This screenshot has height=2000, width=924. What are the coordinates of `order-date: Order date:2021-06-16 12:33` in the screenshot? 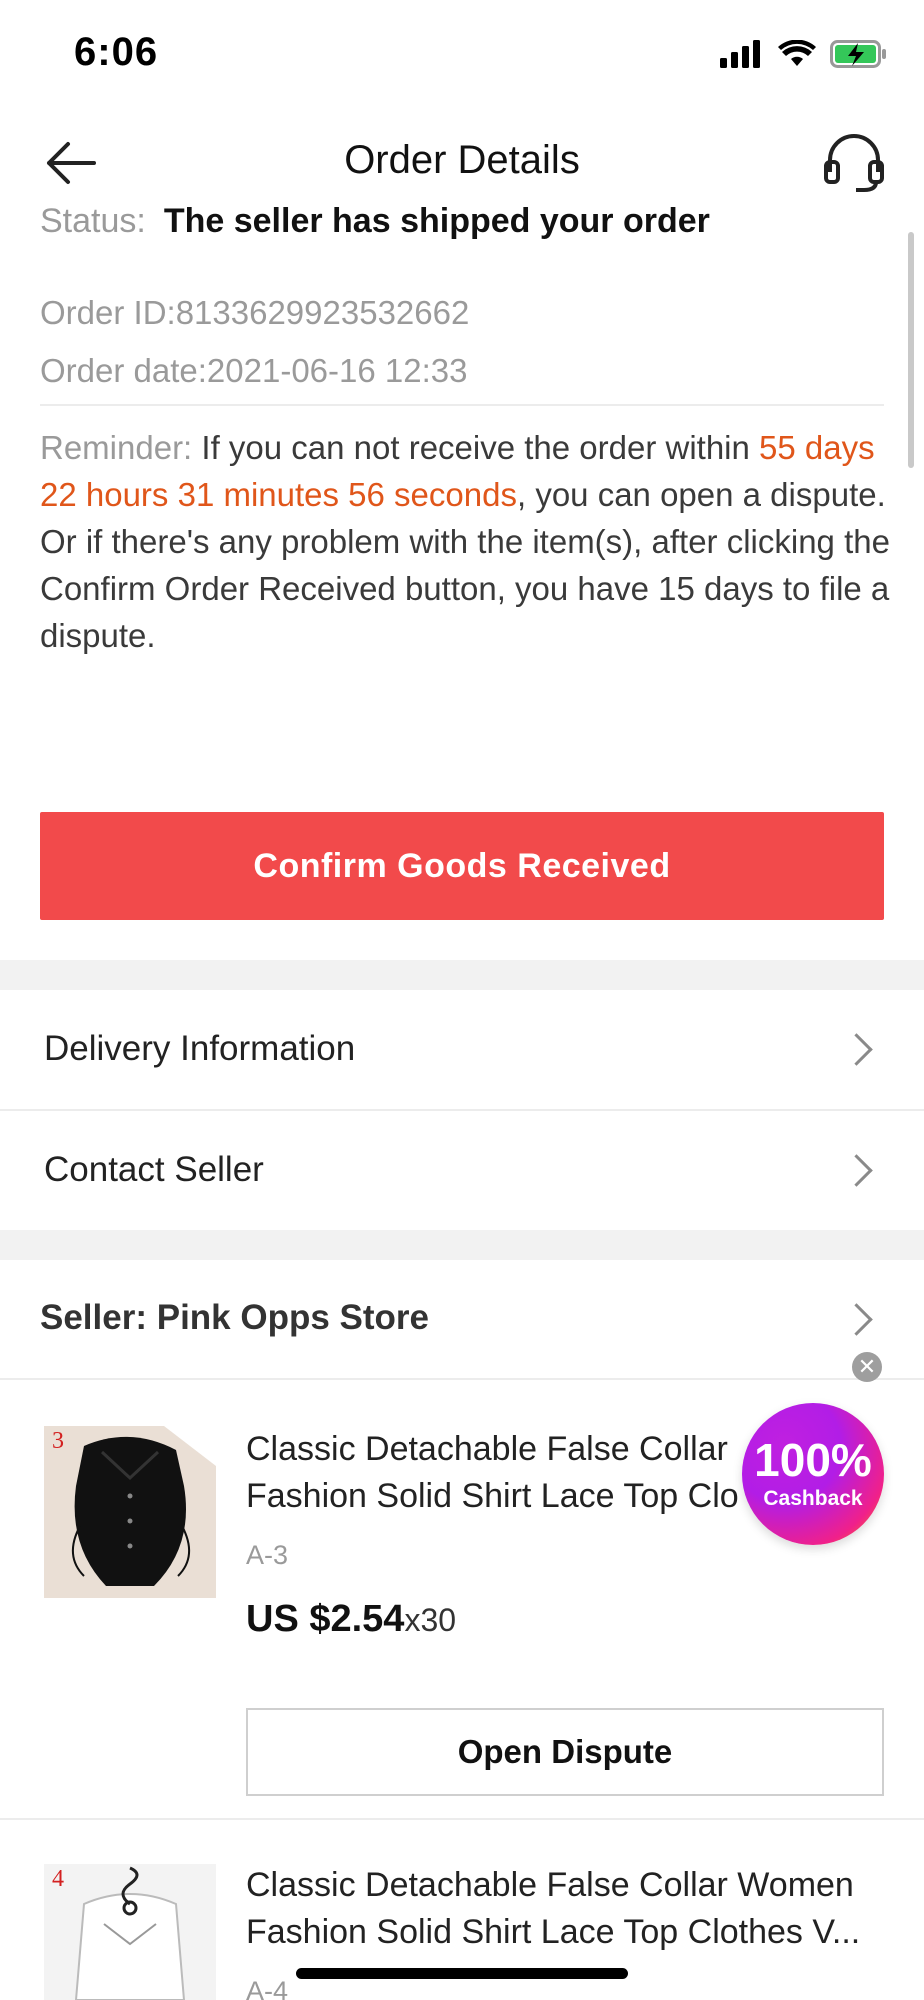 It's located at (254, 370).